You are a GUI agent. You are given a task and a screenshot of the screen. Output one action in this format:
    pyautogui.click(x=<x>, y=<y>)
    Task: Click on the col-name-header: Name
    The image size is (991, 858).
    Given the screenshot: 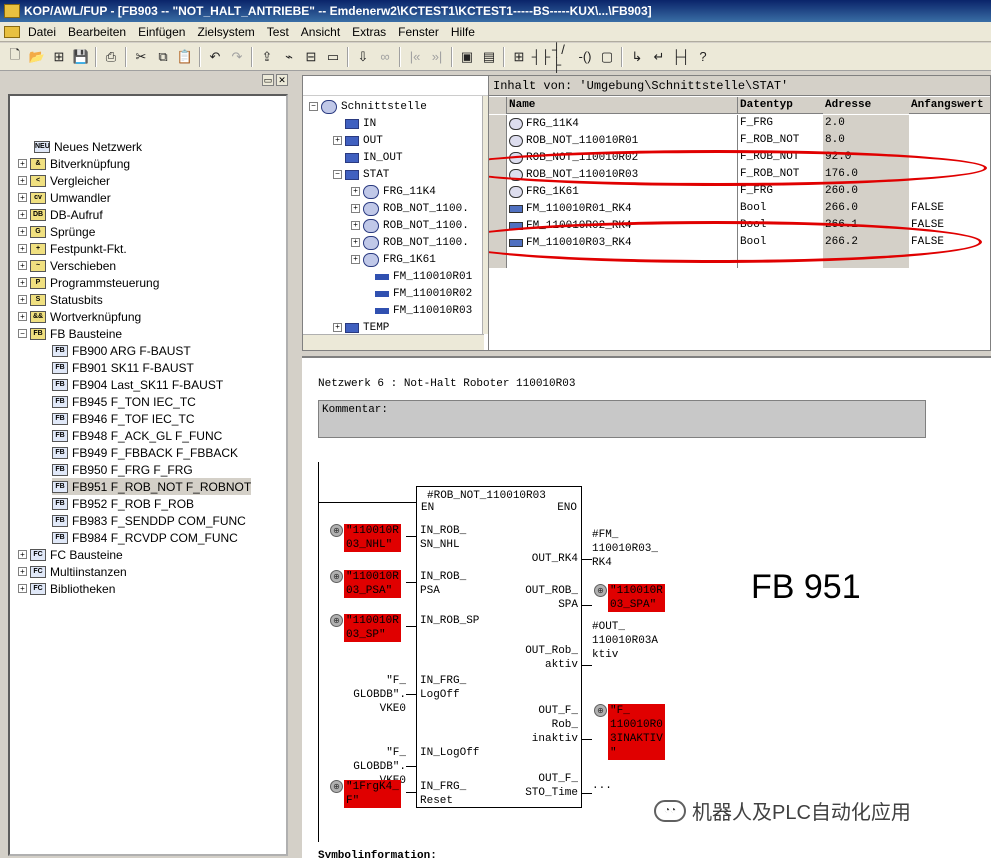 What is the action you would take?
    pyautogui.click(x=622, y=105)
    